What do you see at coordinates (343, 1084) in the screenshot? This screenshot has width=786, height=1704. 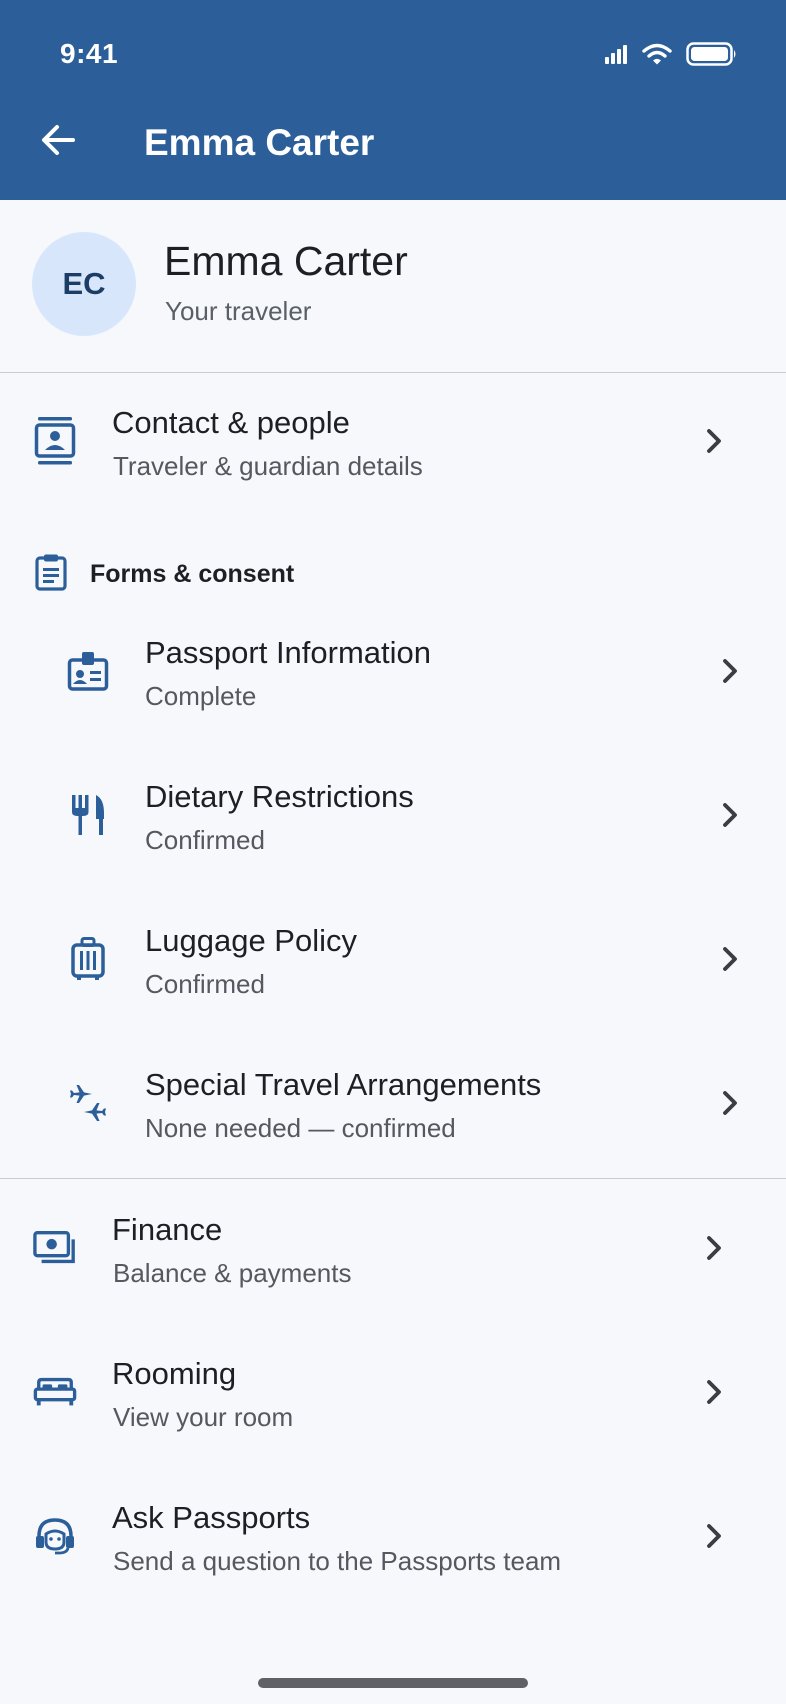 I see `special-travel-arrangements-title: Special Travel Arrangements` at bounding box center [343, 1084].